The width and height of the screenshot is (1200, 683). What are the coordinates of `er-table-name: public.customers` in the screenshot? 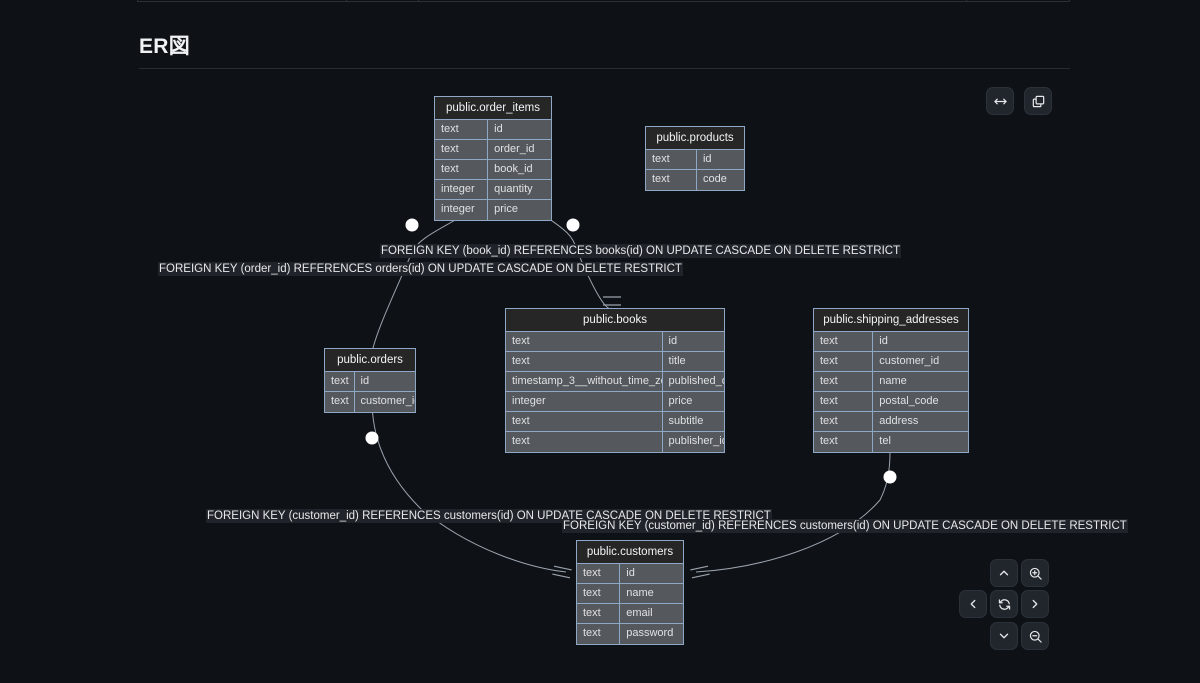 It's located at (630, 552).